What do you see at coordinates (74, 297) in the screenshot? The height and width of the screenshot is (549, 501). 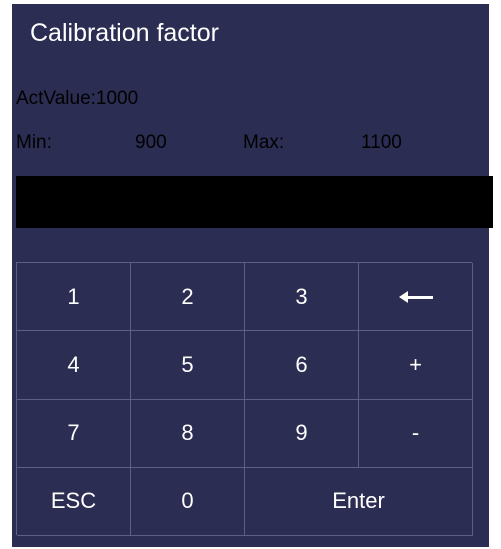 I see `key-1: 1` at bounding box center [74, 297].